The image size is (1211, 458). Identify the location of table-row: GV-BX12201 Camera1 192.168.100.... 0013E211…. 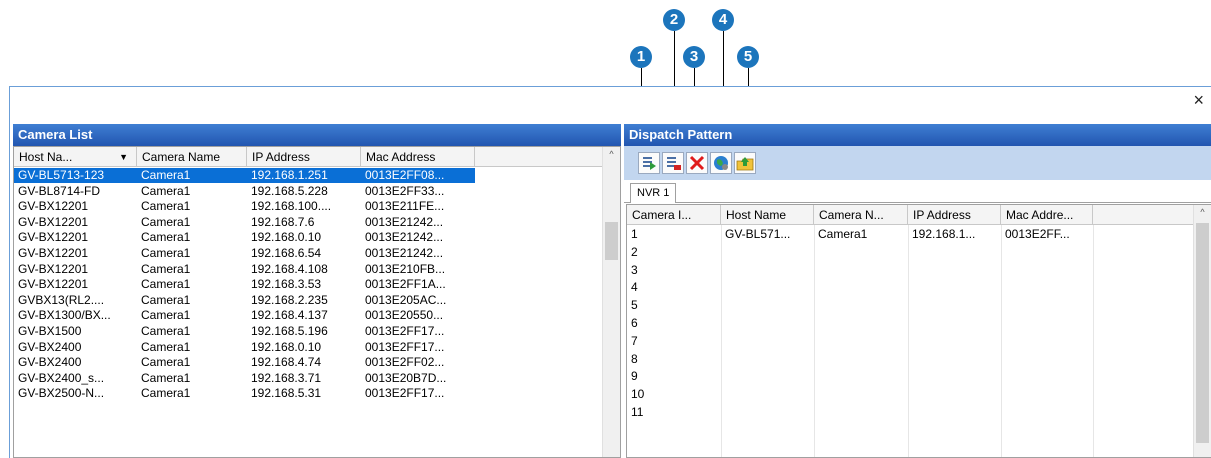
(244, 206).